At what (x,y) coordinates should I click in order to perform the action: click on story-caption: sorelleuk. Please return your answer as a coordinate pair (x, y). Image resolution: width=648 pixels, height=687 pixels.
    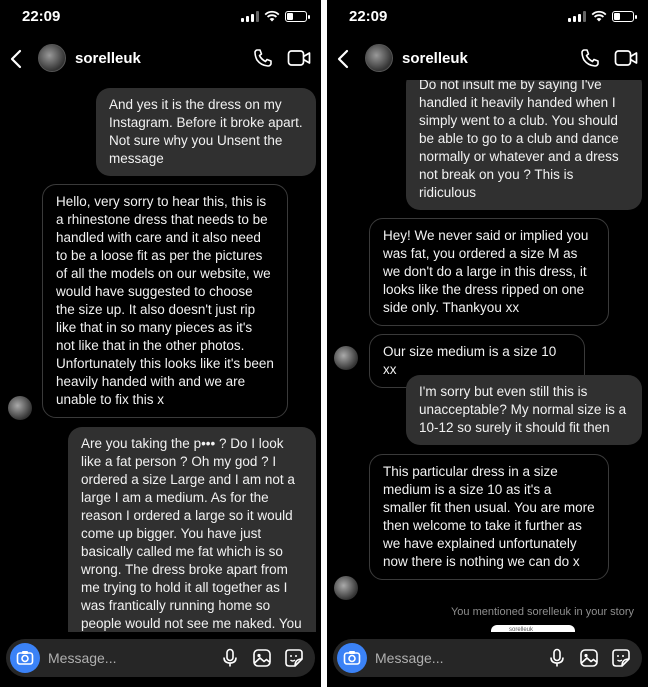
    Looking at the image, I should click on (521, 629).